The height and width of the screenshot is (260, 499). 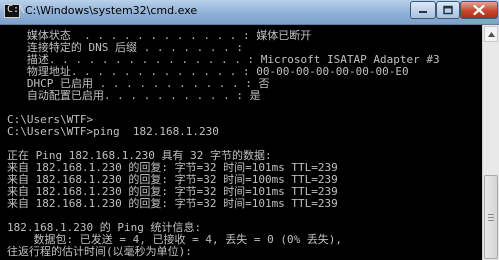 I want to click on cmd-app-icon: C:\, so click(x=14, y=11).